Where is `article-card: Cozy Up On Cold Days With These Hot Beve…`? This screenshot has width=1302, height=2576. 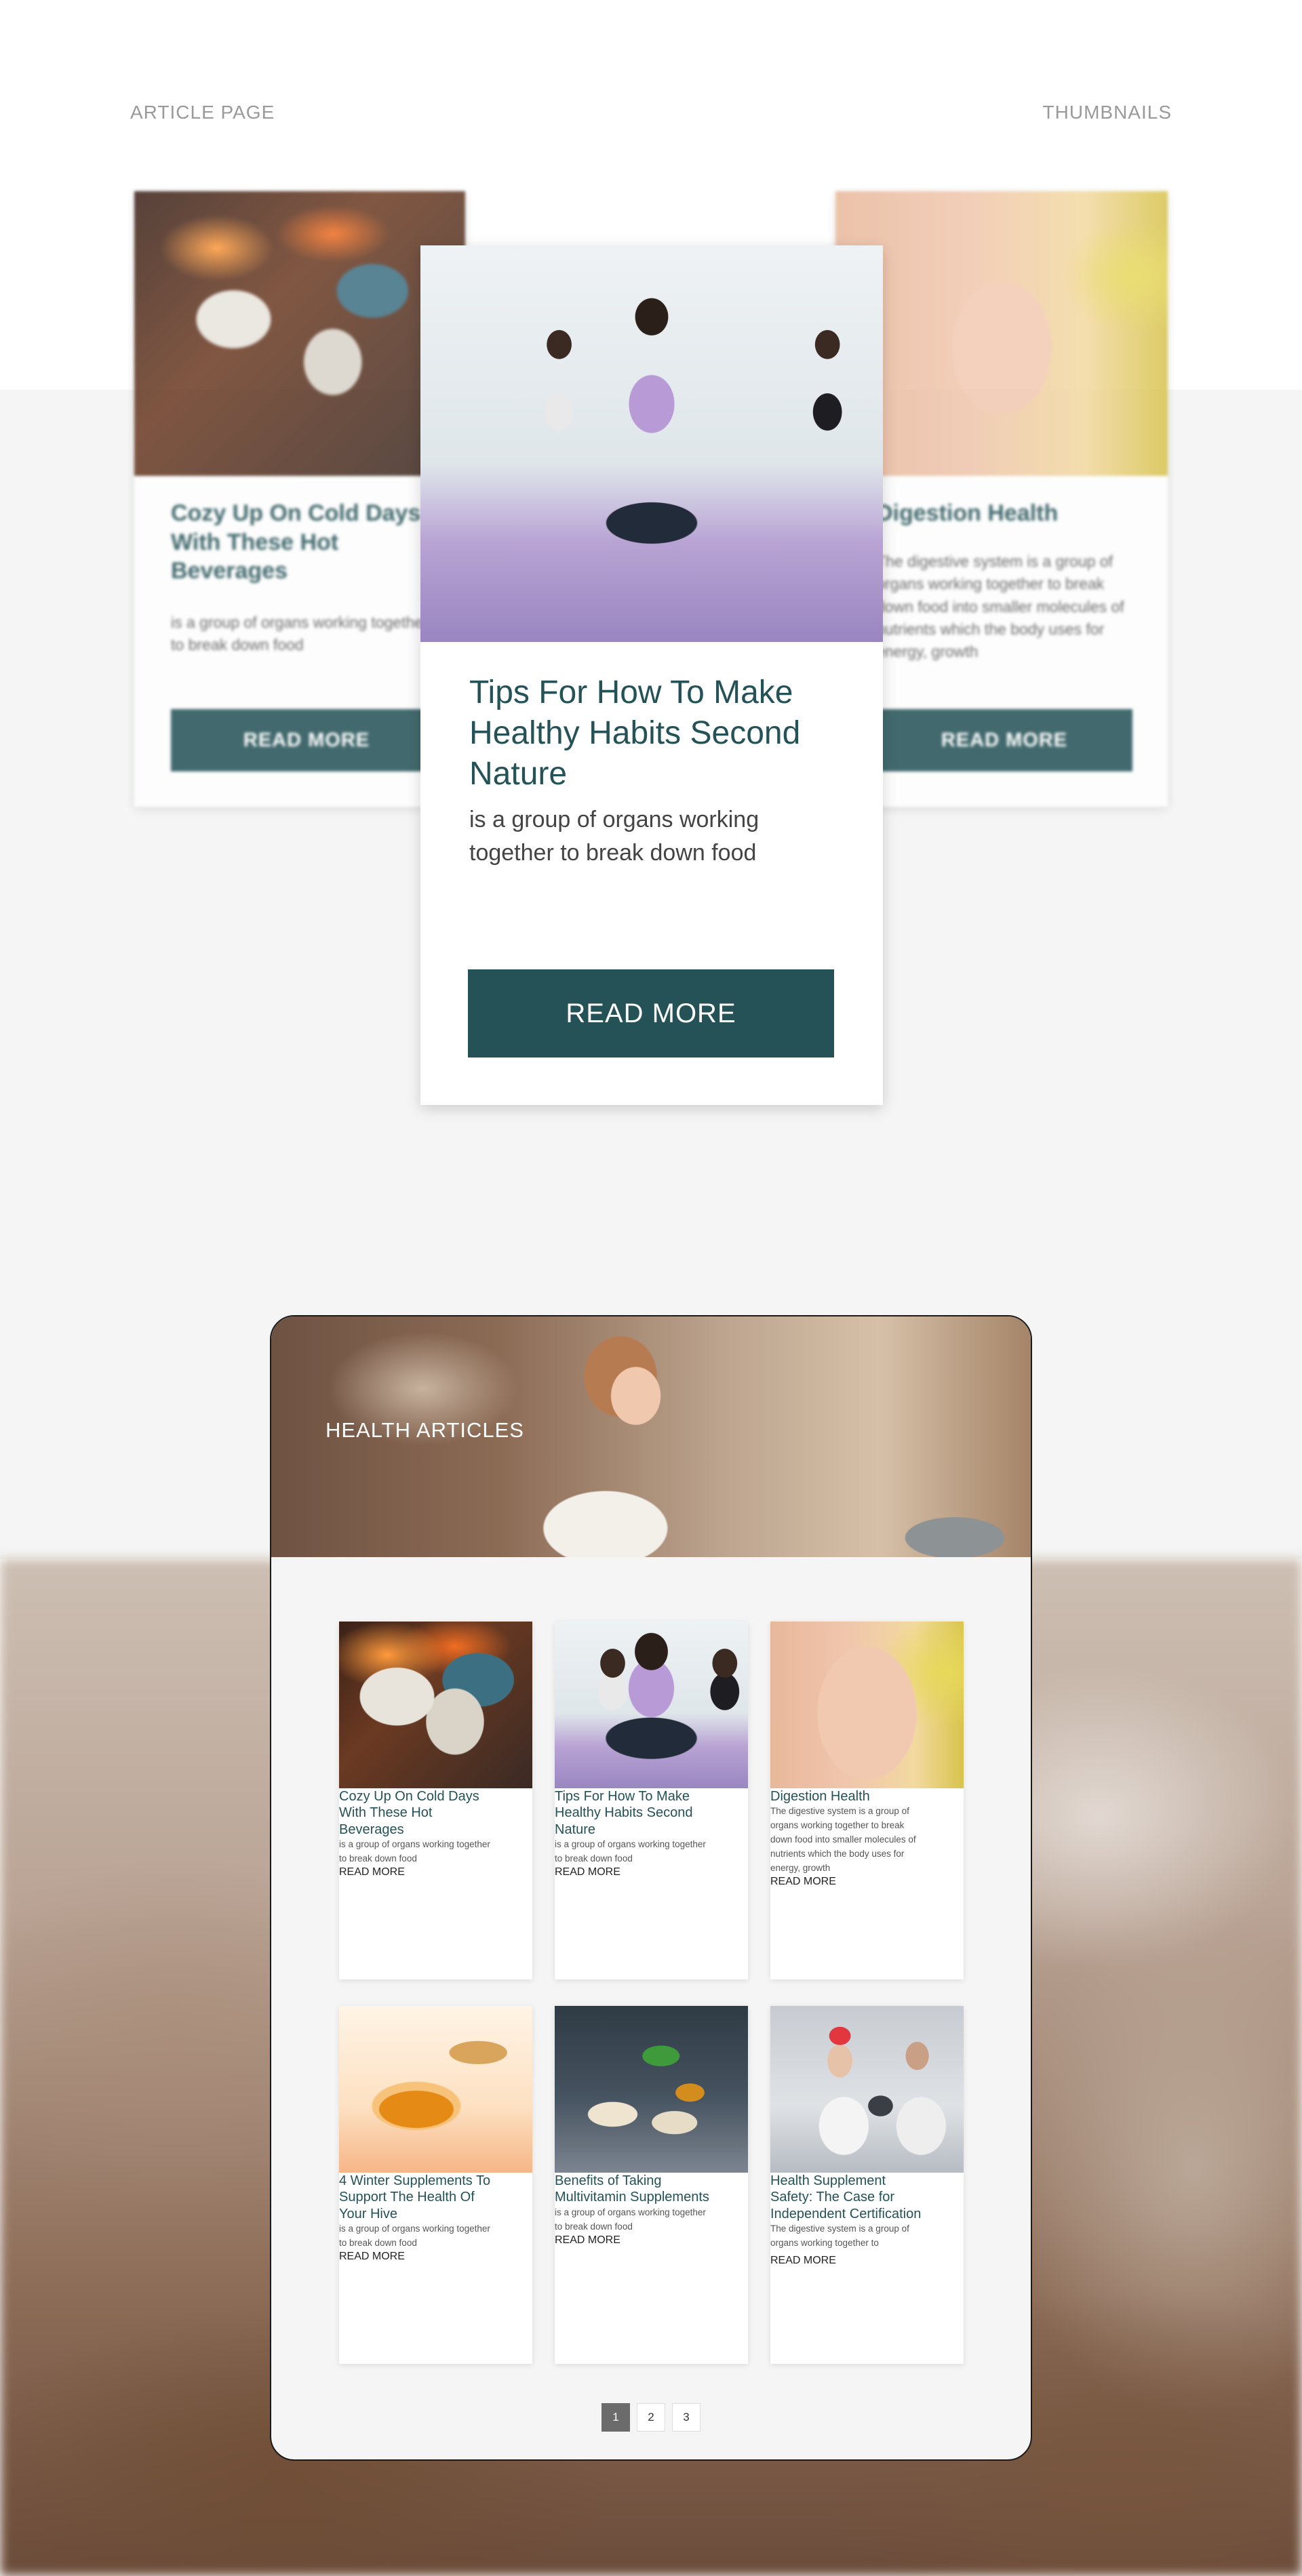 article-card: Cozy Up On Cold Days With These Hot Beve… is located at coordinates (435, 1800).